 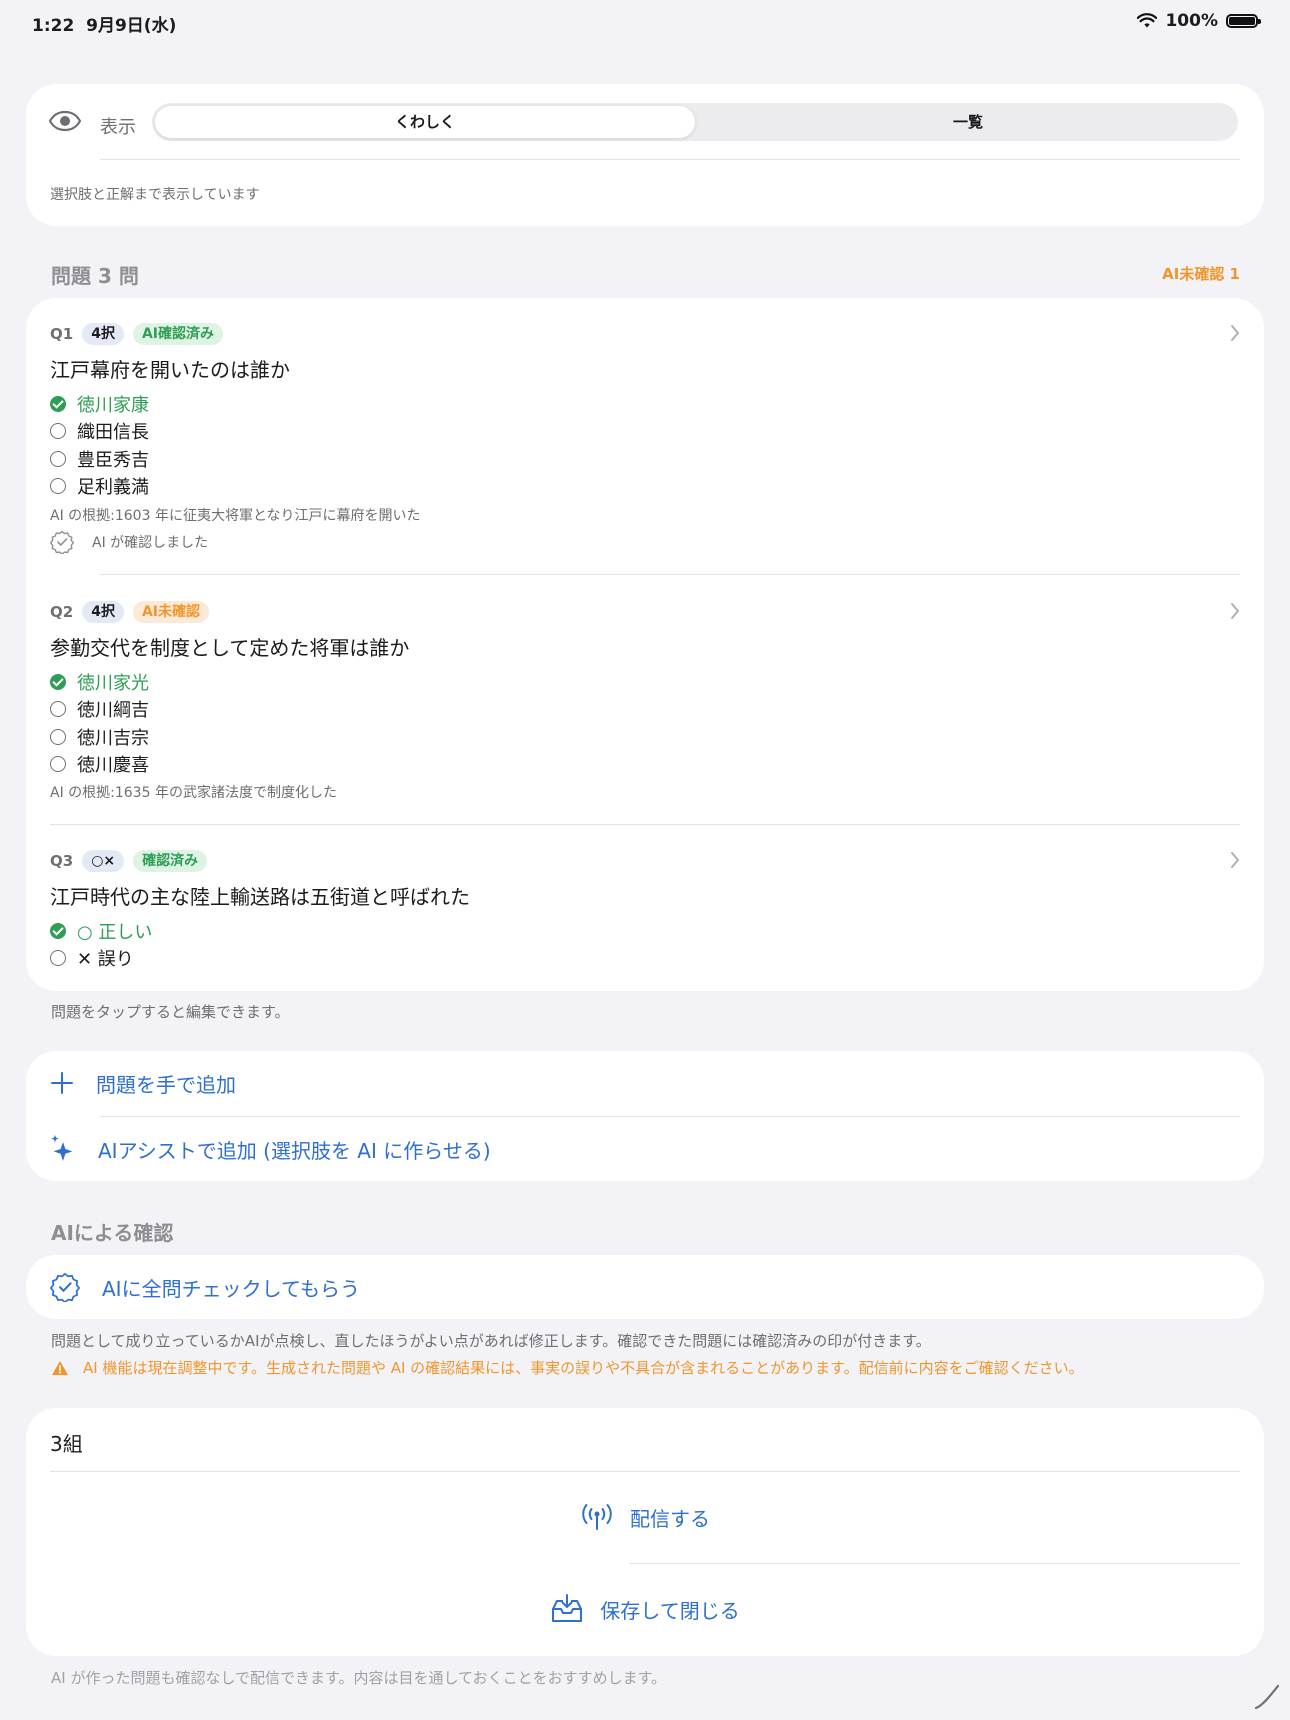 I want to click on choice: 徳川慶喜, so click(x=99, y=765).